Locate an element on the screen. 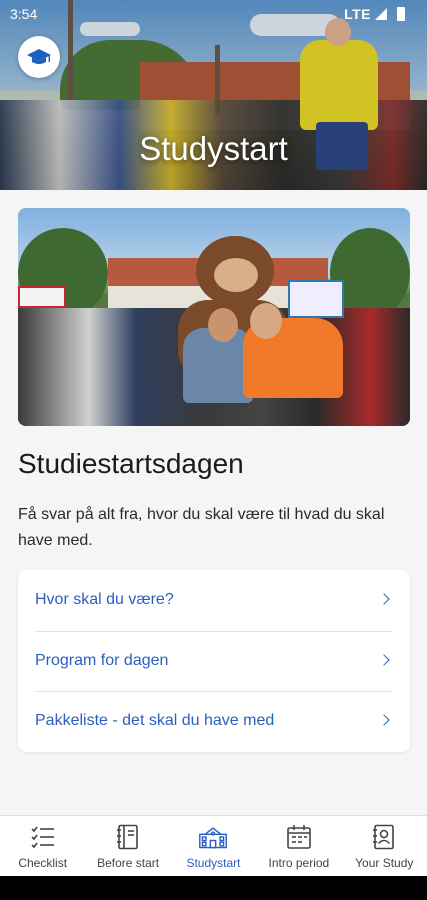 The image size is (427, 900). nav-before-start: Before start is located at coordinates (127, 846).